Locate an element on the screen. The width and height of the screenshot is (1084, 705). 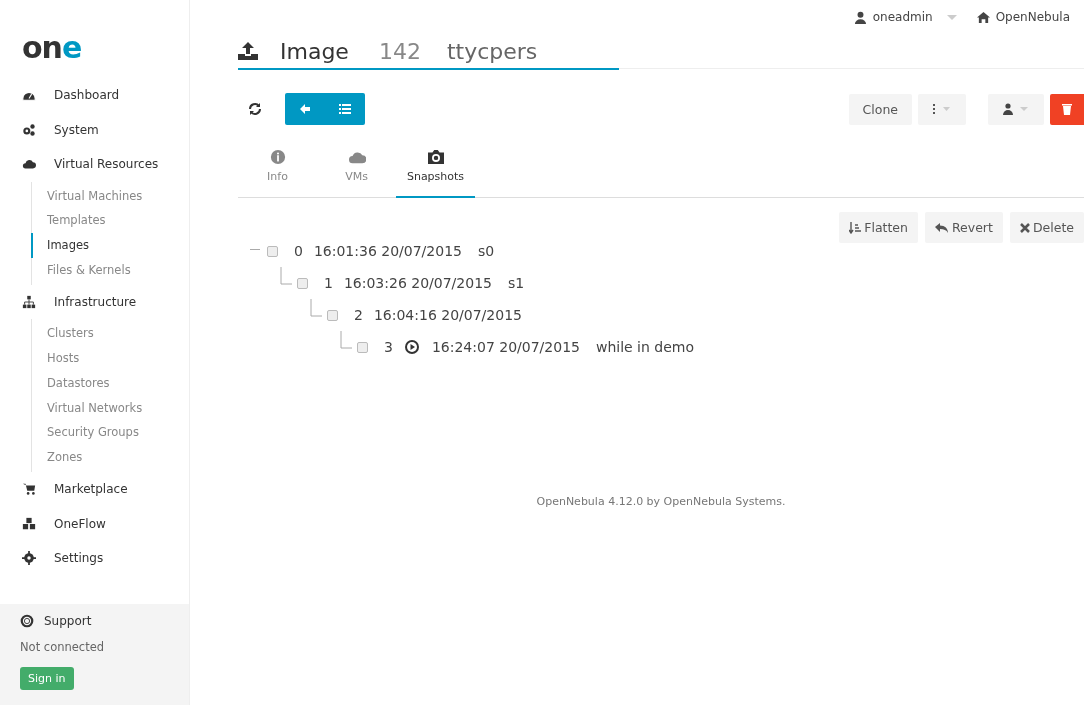
sidebar-item: Marketplace is located at coordinates (94, 489).